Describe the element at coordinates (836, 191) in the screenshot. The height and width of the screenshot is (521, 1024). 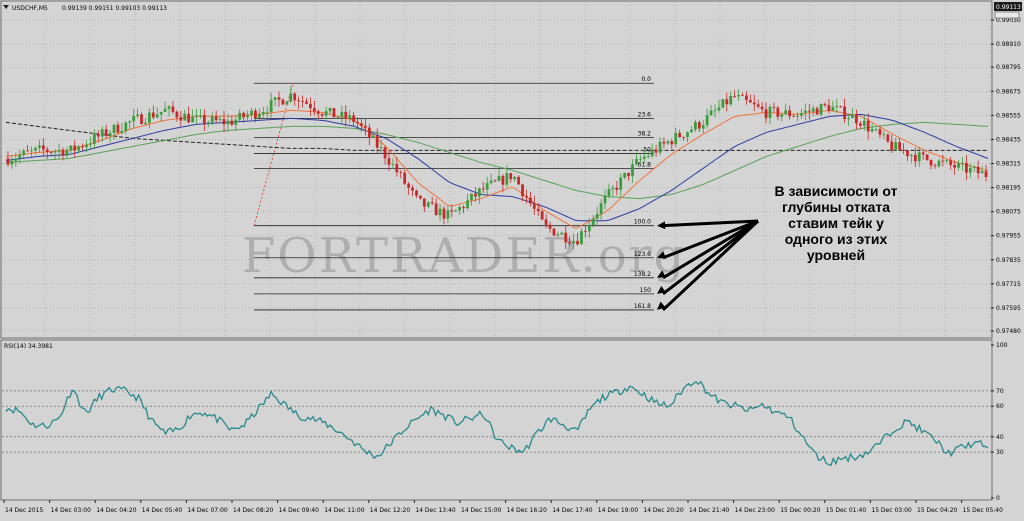
I see `annotation-line: В зависимости от` at that location.